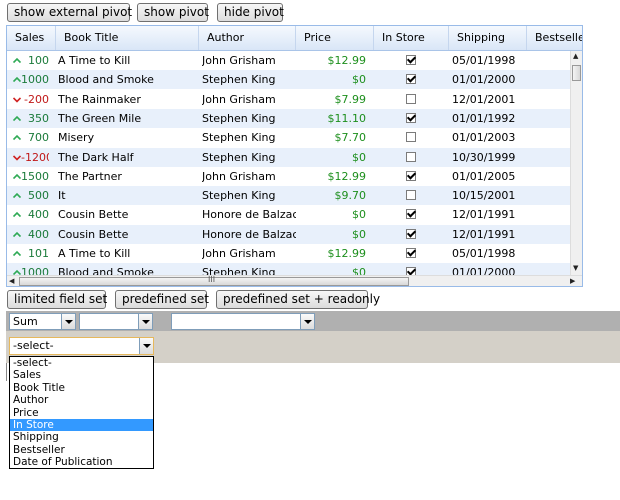 The width and height of the screenshot is (620, 500). What do you see at coordinates (576, 73) in the screenshot?
I see `vertical-scroll-thumb` at bounding box center [576, 73].